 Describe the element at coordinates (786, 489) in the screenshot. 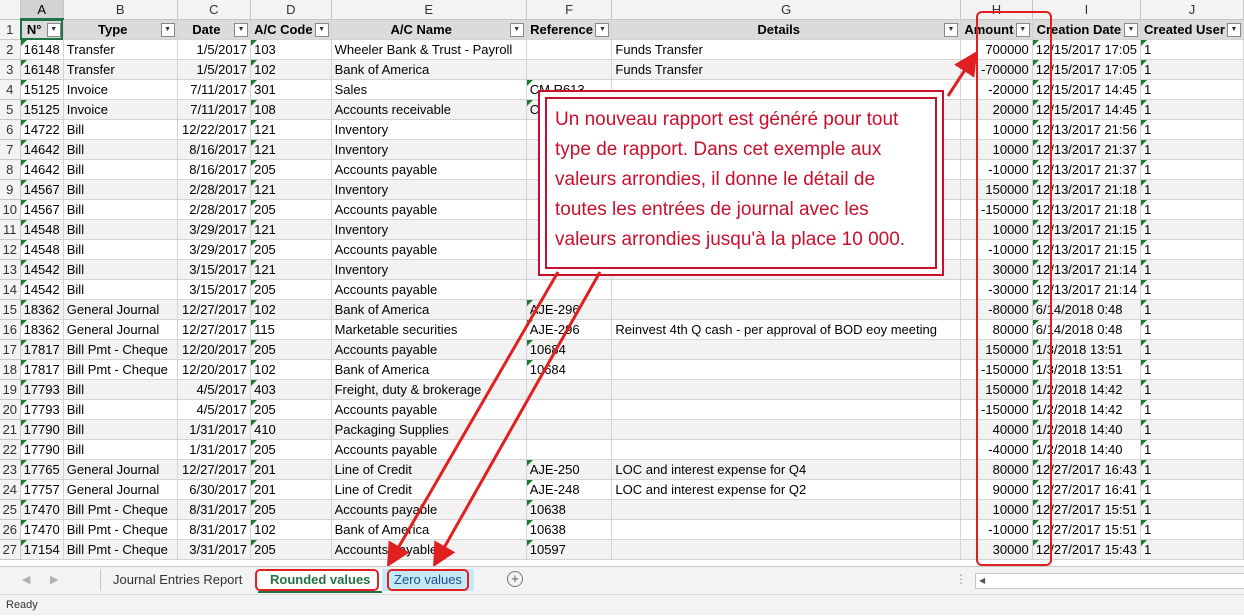

I see `table-cell: LOC and interest expense for Q2` at that location.